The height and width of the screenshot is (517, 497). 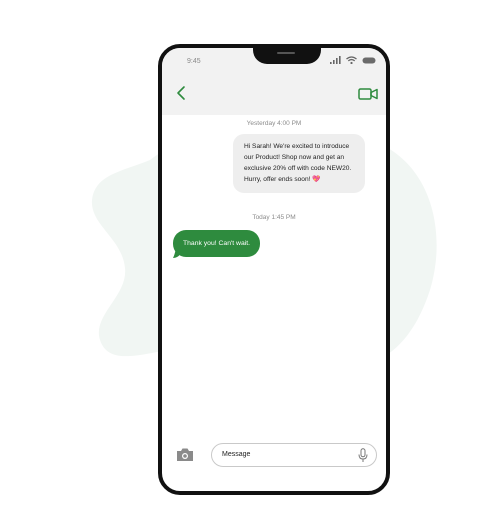 I want to click on message-line: exclusive 20% off with code NEW20., so click(x=298, y=168).